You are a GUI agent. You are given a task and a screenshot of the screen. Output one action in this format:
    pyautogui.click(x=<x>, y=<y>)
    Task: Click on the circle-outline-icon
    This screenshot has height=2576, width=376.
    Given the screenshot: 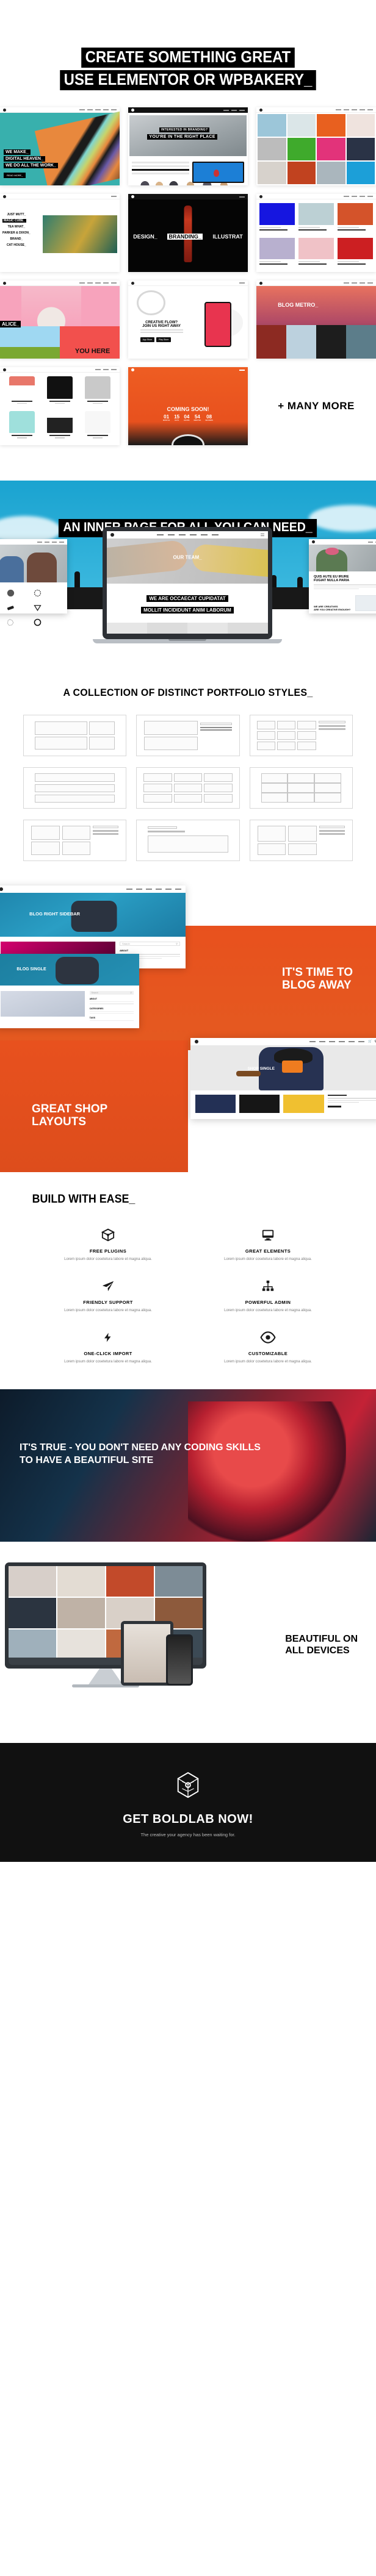 What is the action you would take?
    pyautogui.click(x=37, y=622)
    